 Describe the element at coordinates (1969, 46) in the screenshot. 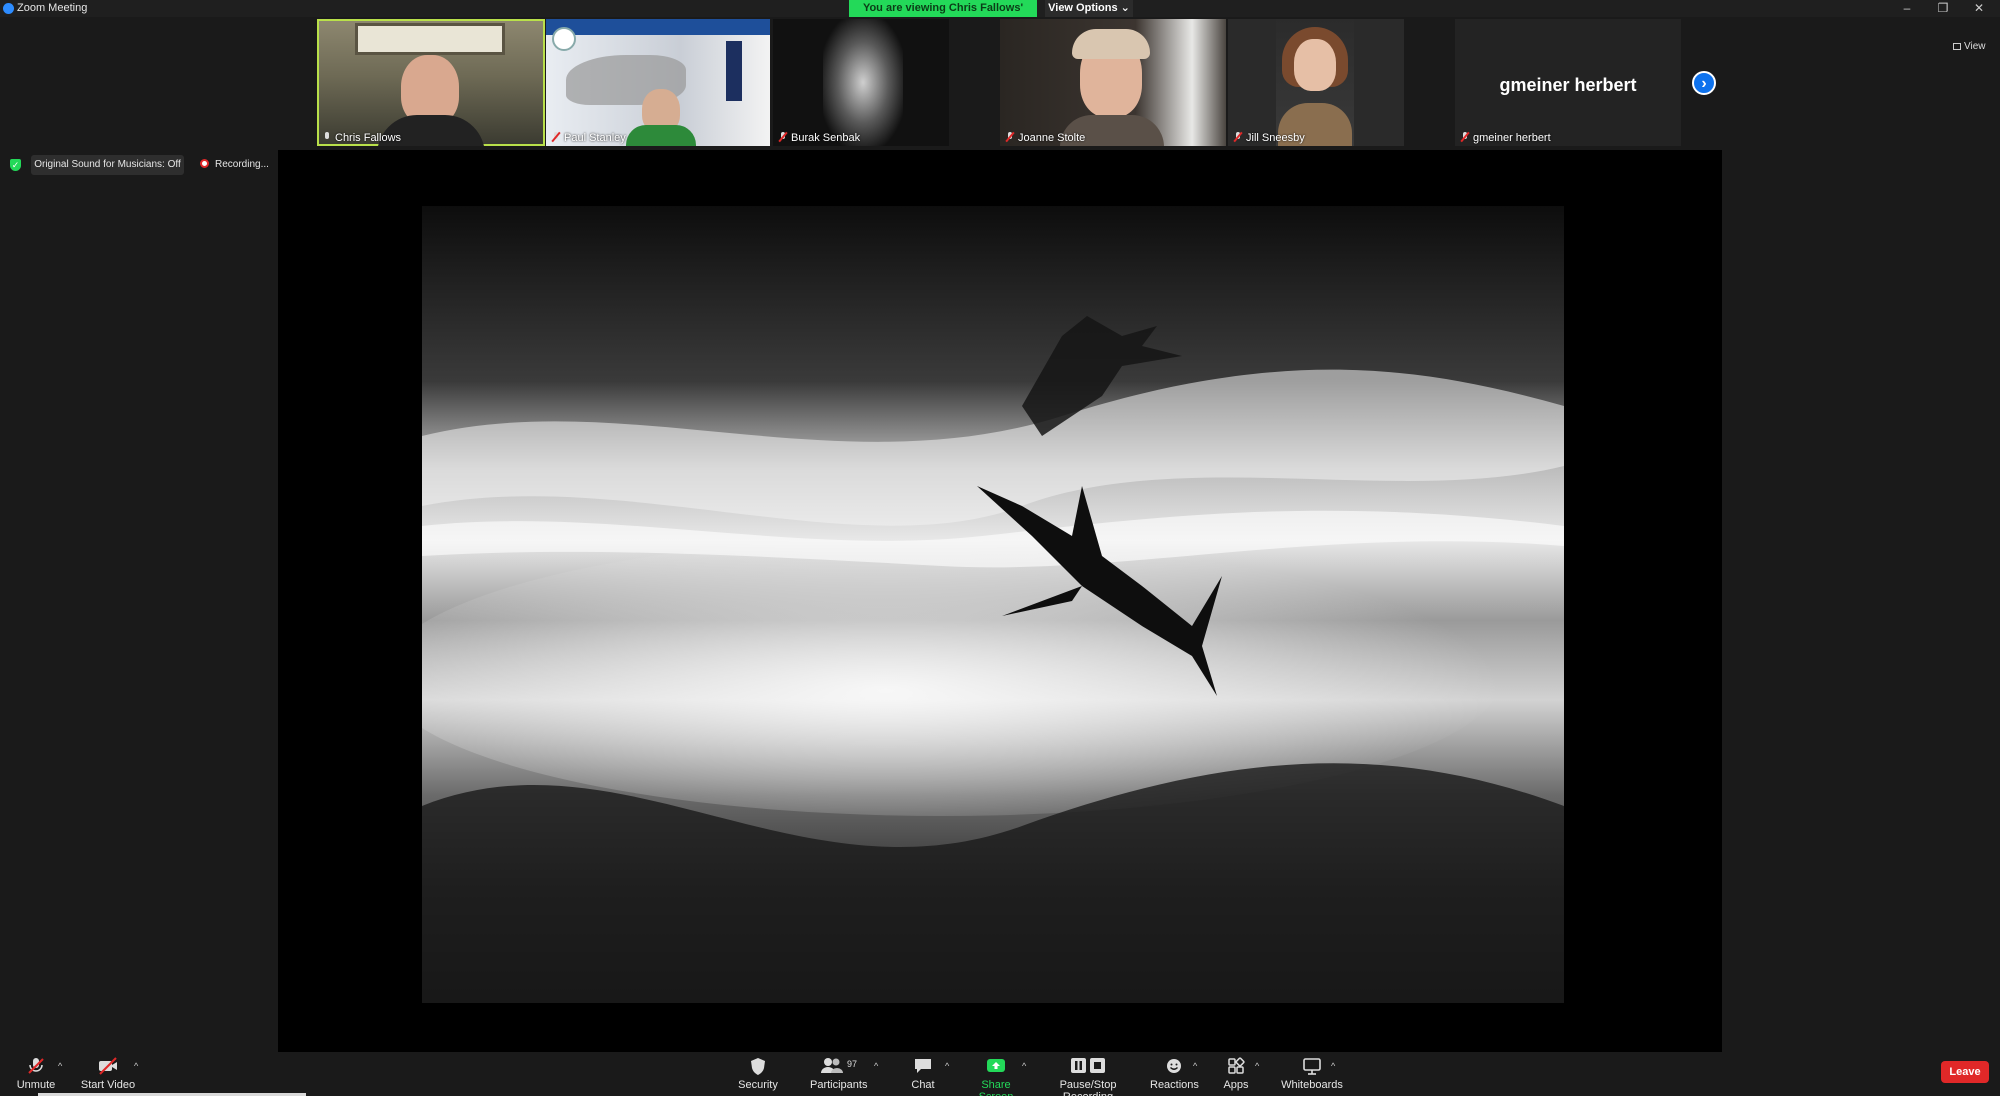

I see `view-button: View` at that location.